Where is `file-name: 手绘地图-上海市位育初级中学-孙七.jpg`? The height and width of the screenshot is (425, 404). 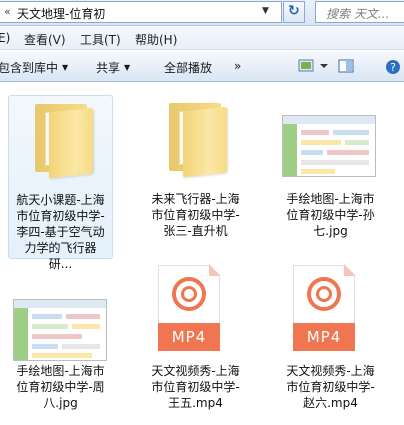
file-name: 手绘地图-上海市位育初级中学-孙七.jpg is located at coordinates (330, 215).